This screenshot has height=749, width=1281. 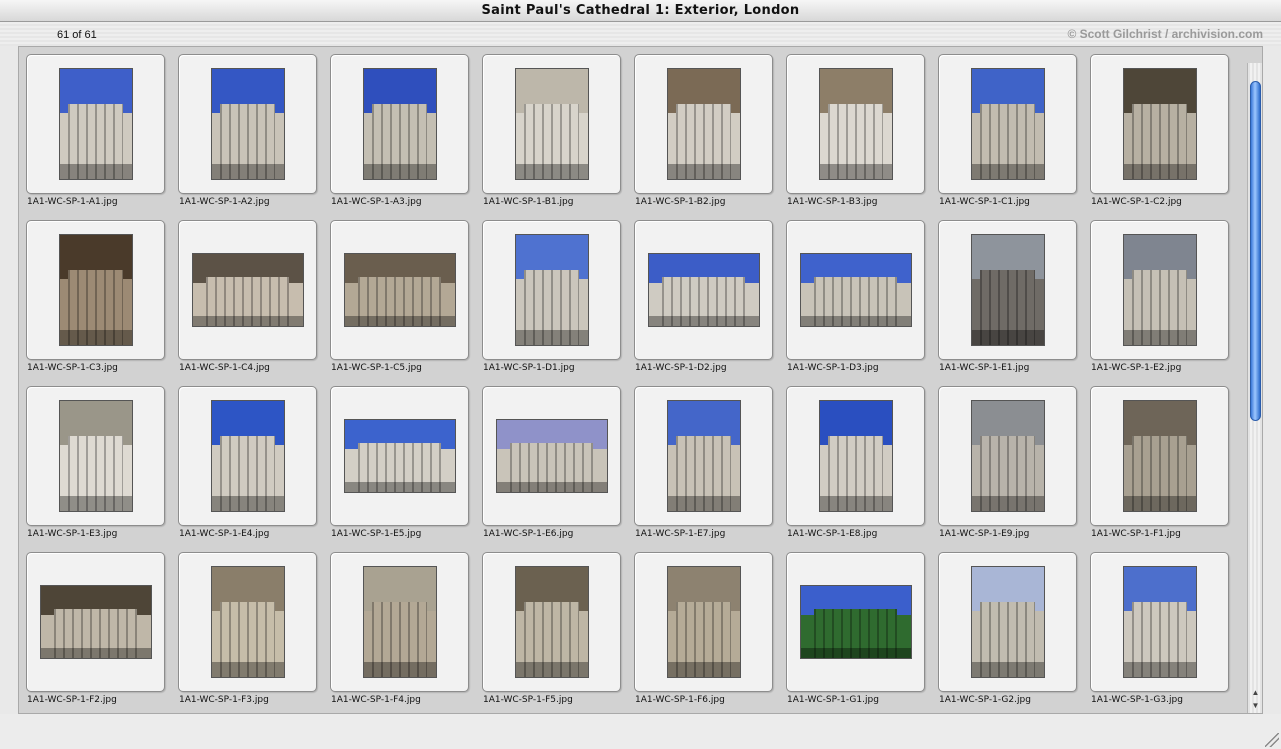 What do you see at coordinates (1272, 740) in the screenshot?
I see `resize-grip-icon` at bounding box center [1272, 740].